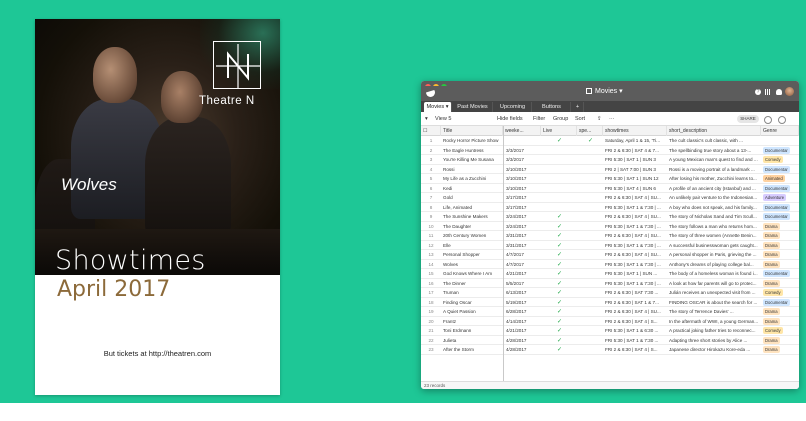 This screenshot has width=806, height=421. What do you see at coordinates (599, 119) in the screenshot?
I see `share-icon: ⇪` at bounding box center [599, 119].